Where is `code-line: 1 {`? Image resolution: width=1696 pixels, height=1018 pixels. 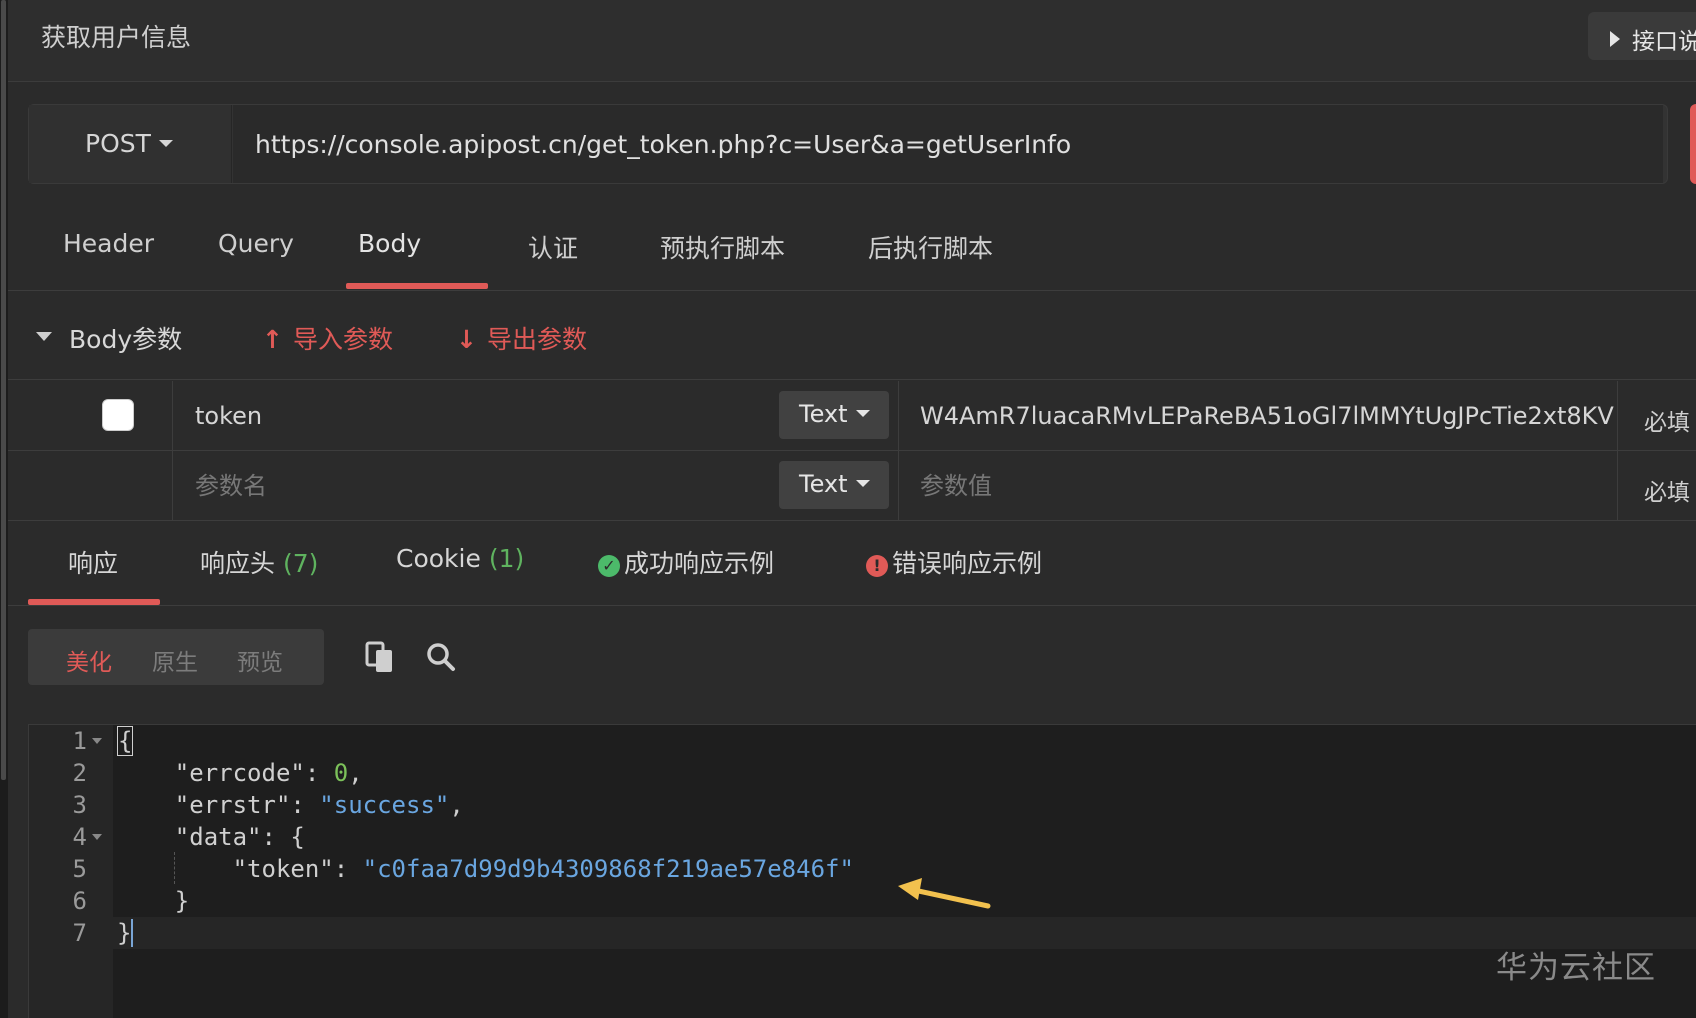
code-line: 1 { is located at coordinates (862, 741).